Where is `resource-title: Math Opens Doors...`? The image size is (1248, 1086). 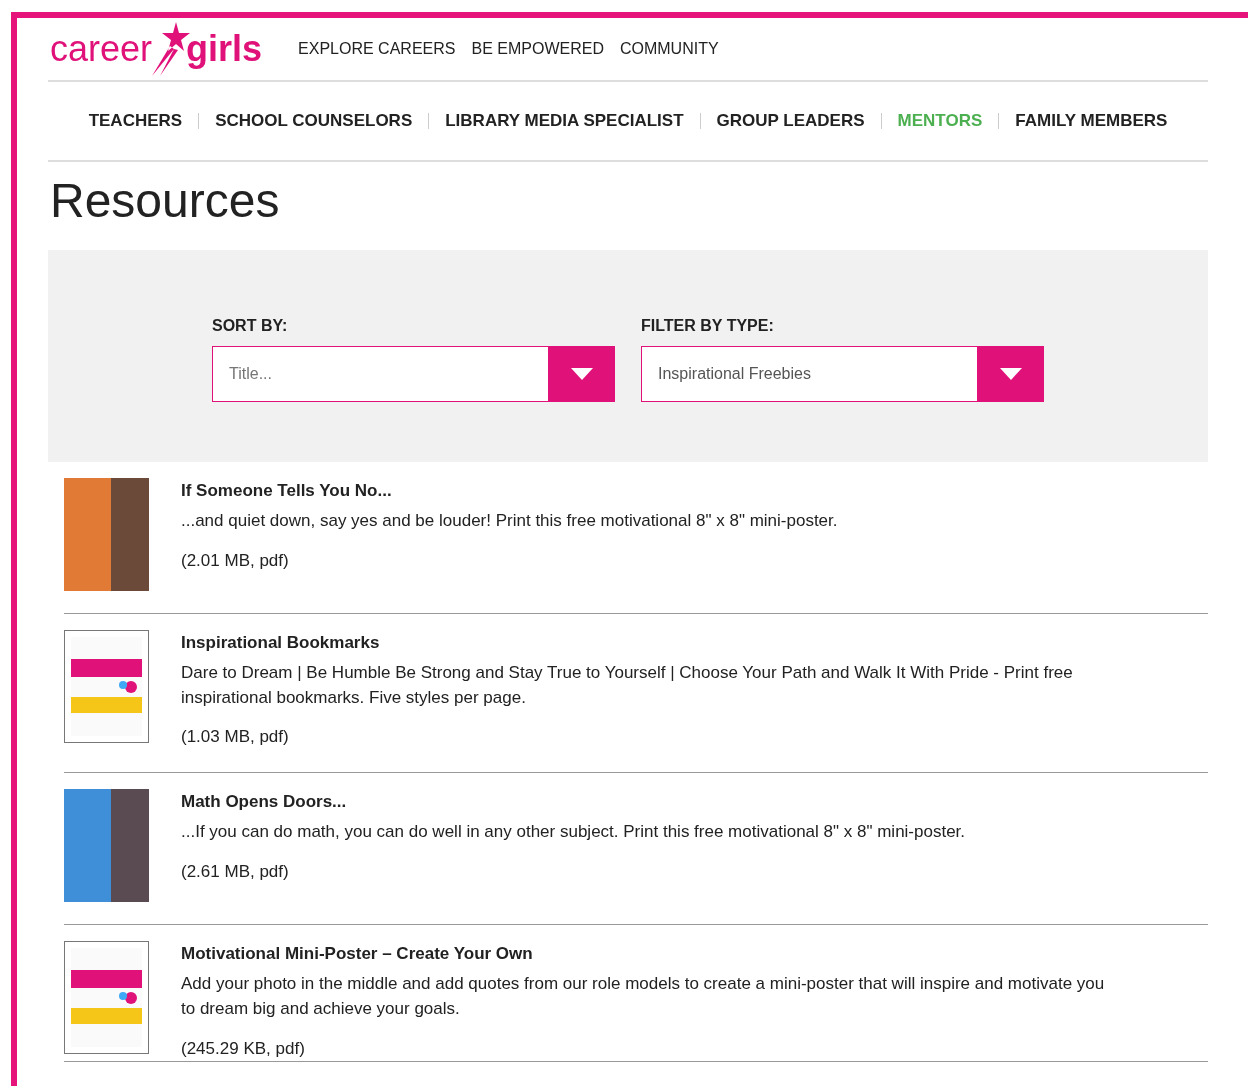 resource-title: Math Opens Doors... is located at coordinates (573, 801).